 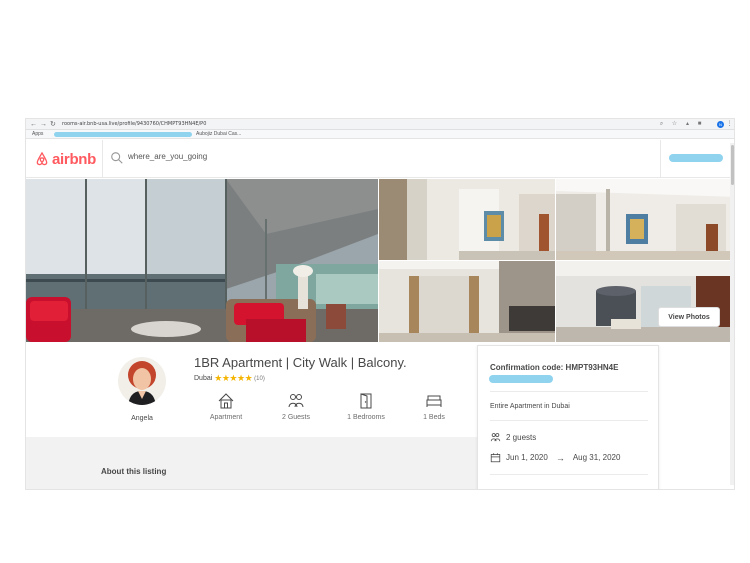 What do you see at coordinates (142, 381) in the screenshot?
I see `host-avatar` at bounding box center [142, 381].